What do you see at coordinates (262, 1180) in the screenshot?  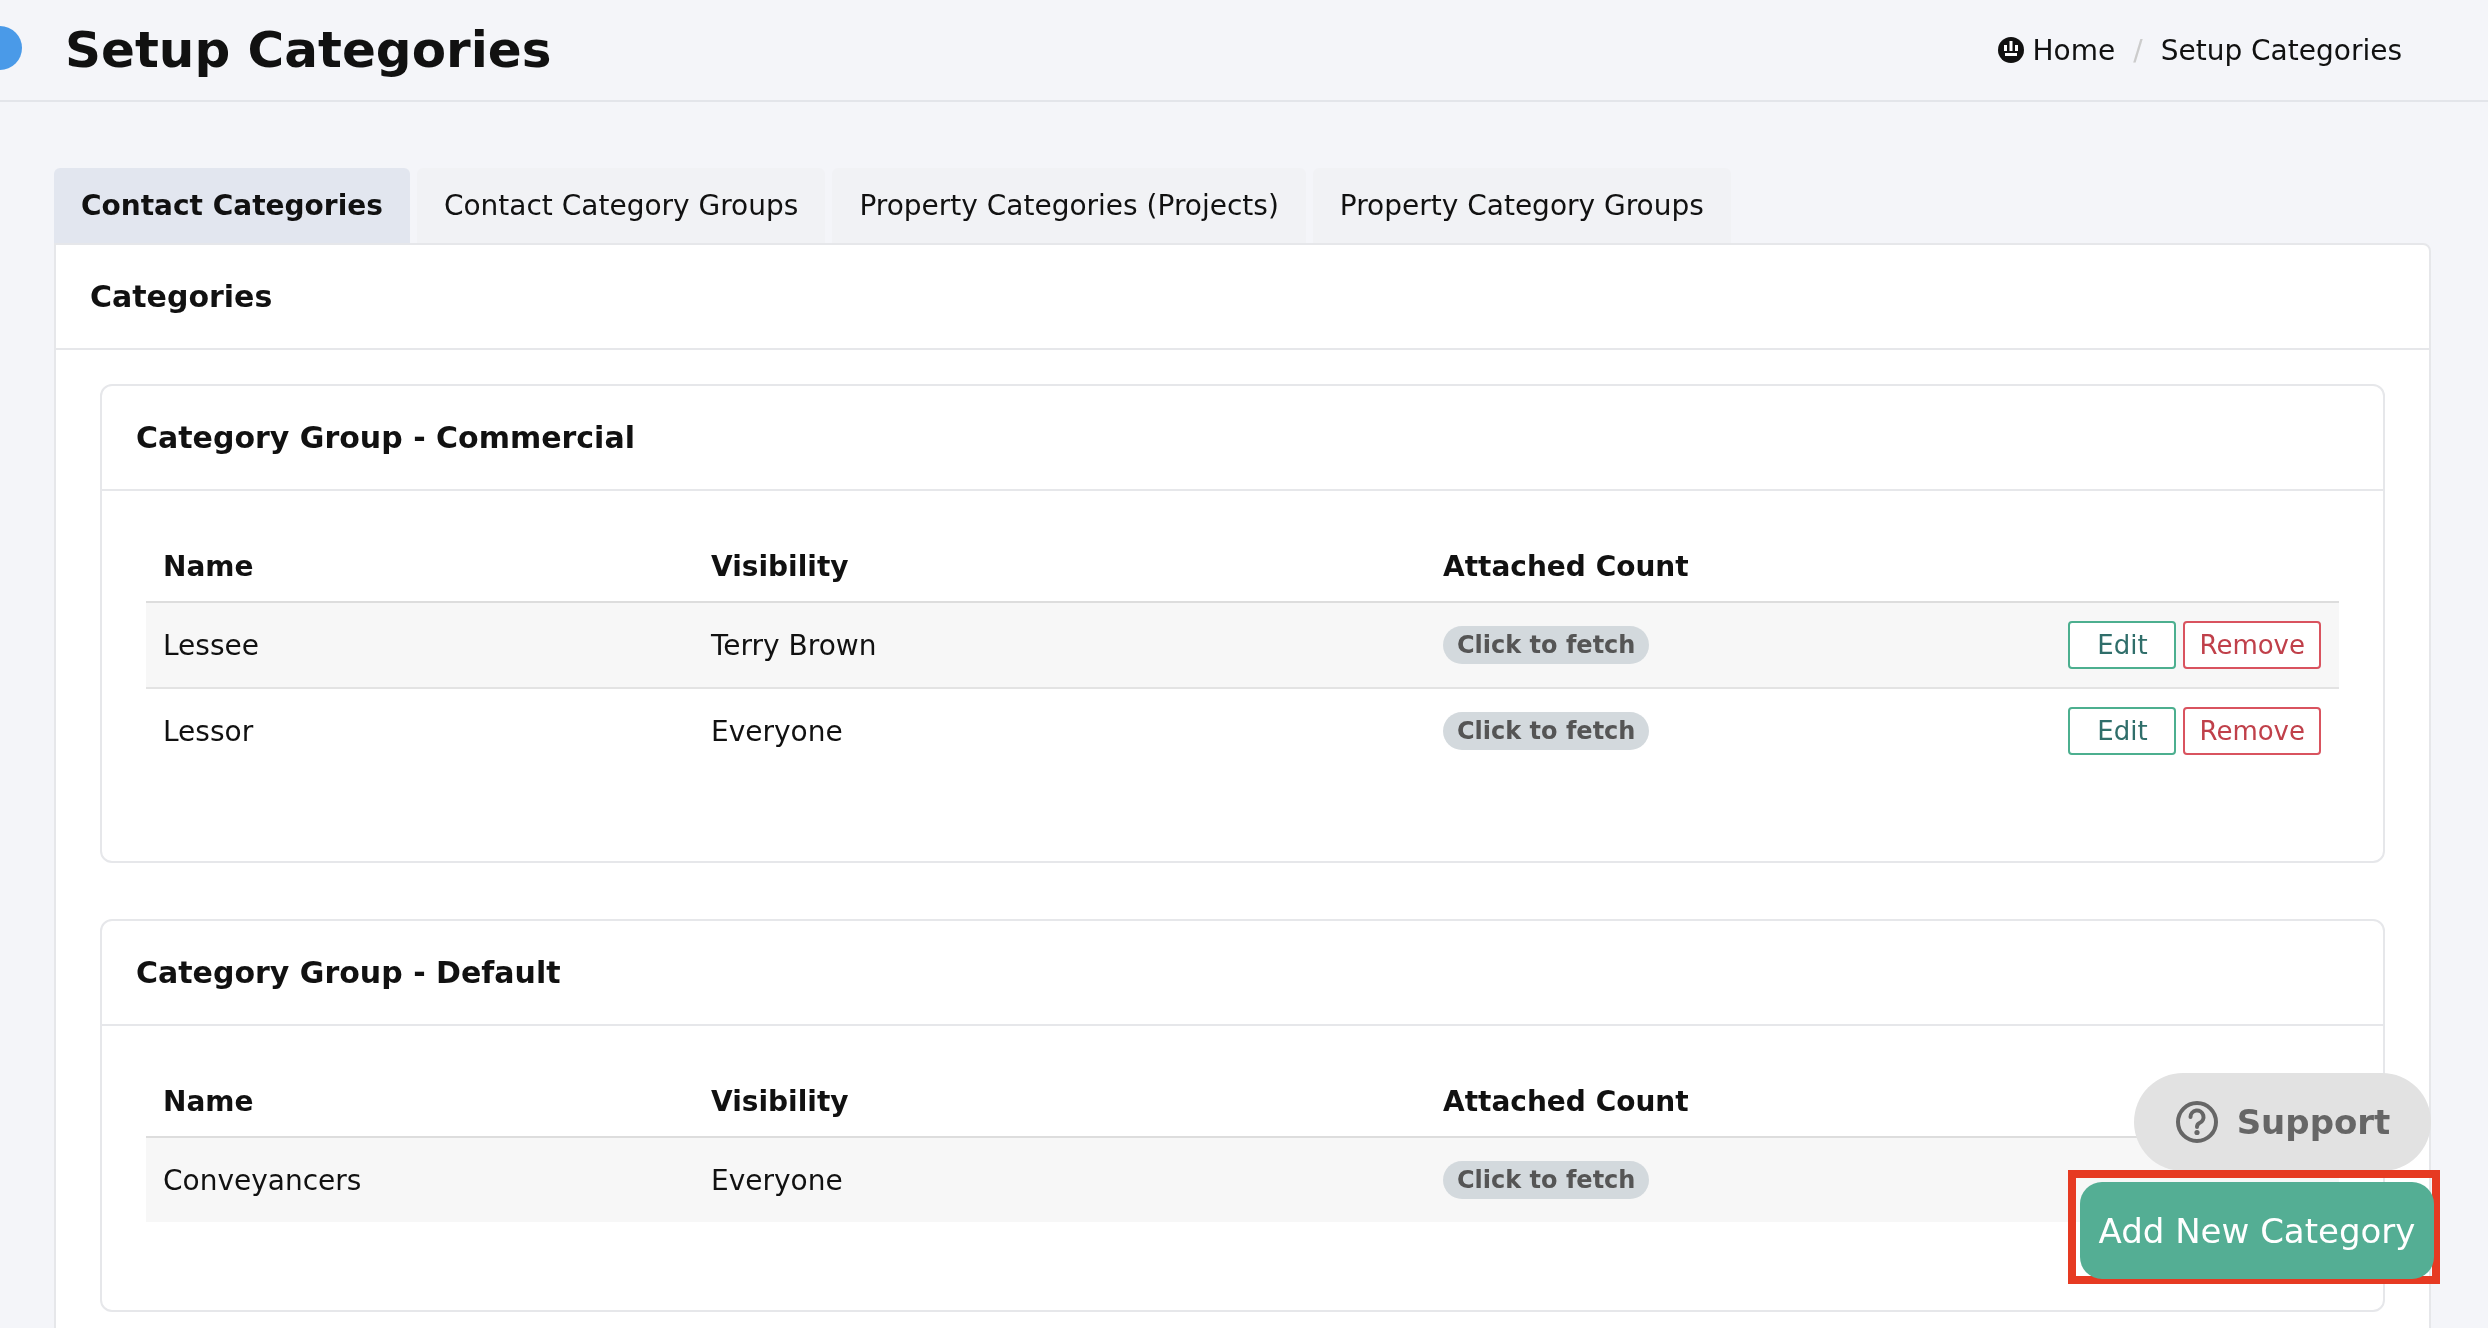 I see `table-cell-text: Conveyancers` at bounding box center [262, 1180].